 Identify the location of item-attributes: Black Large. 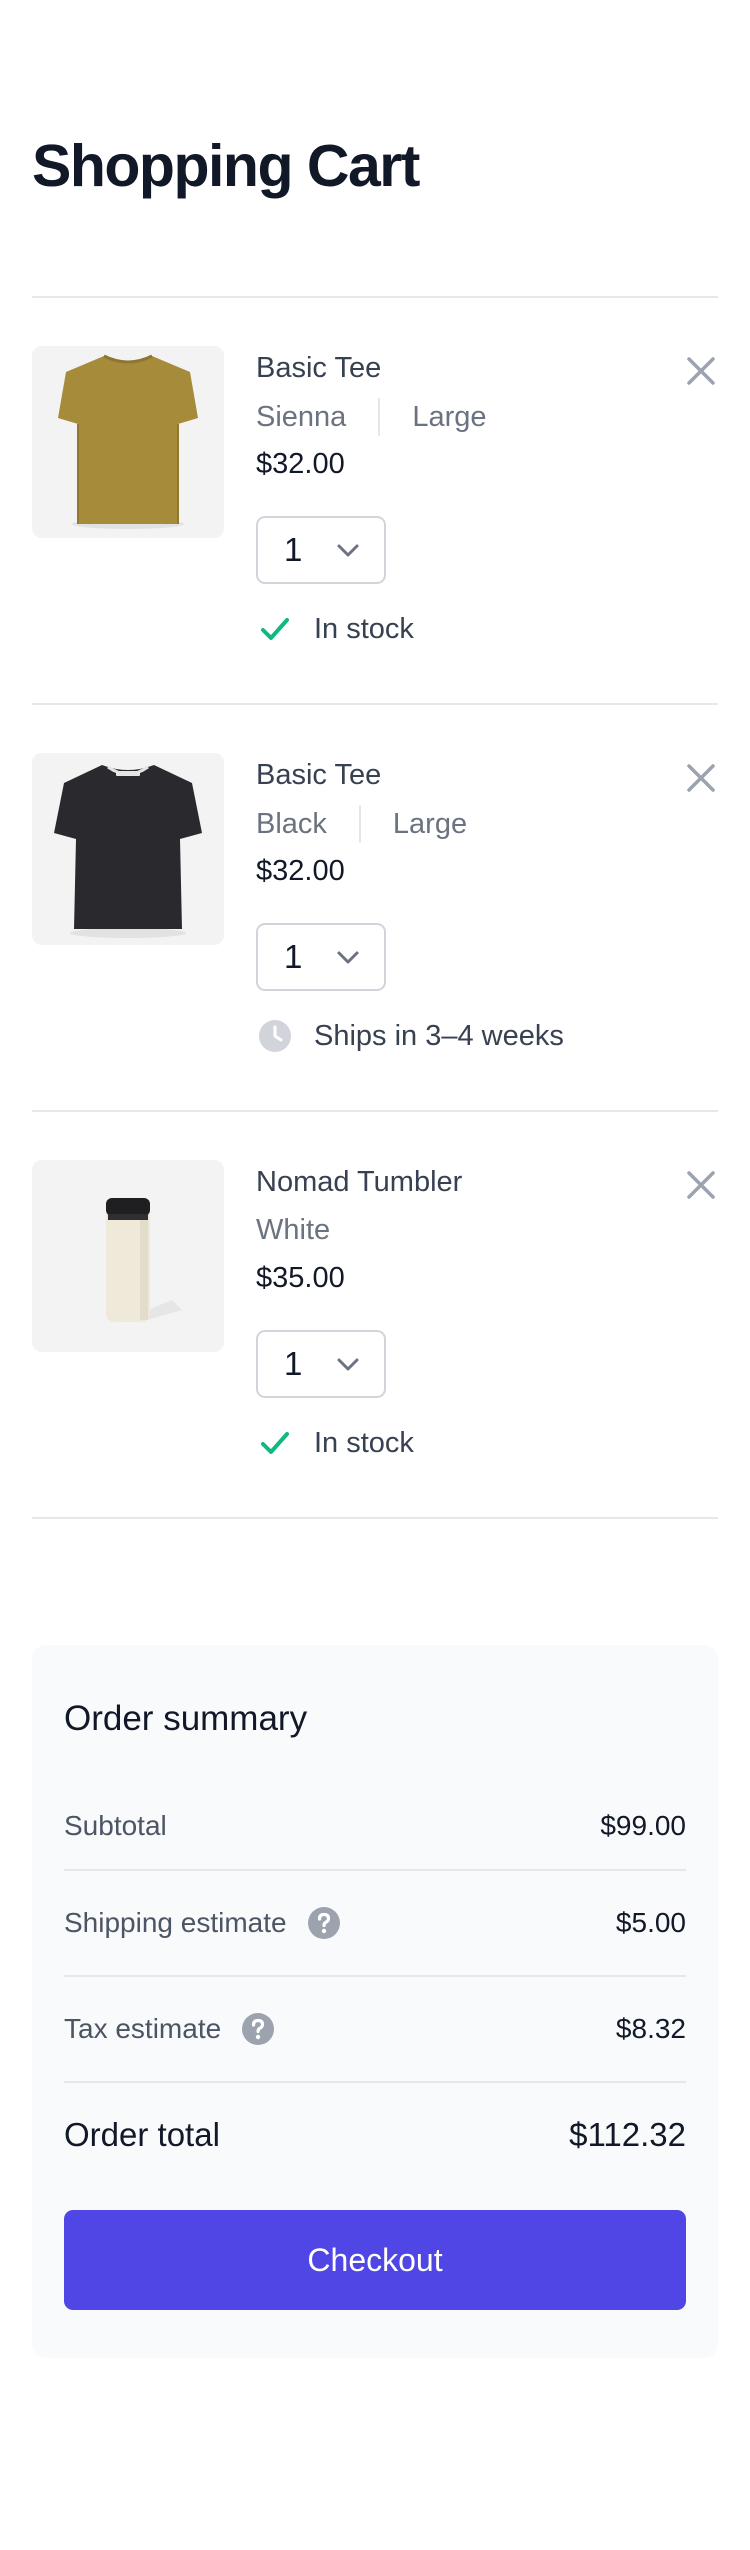
(361, 824).